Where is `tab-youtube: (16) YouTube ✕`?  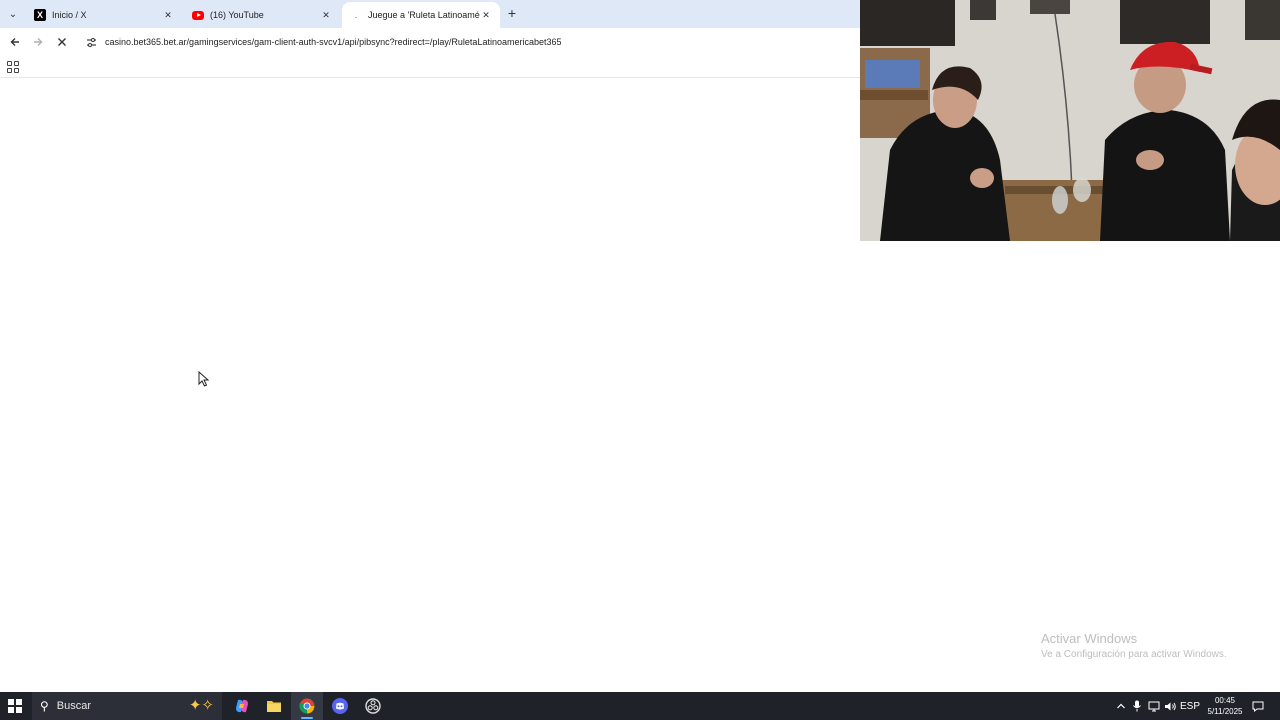
tab-youtube: (16) YouTube ✕ is located at coordinates (262, 15).